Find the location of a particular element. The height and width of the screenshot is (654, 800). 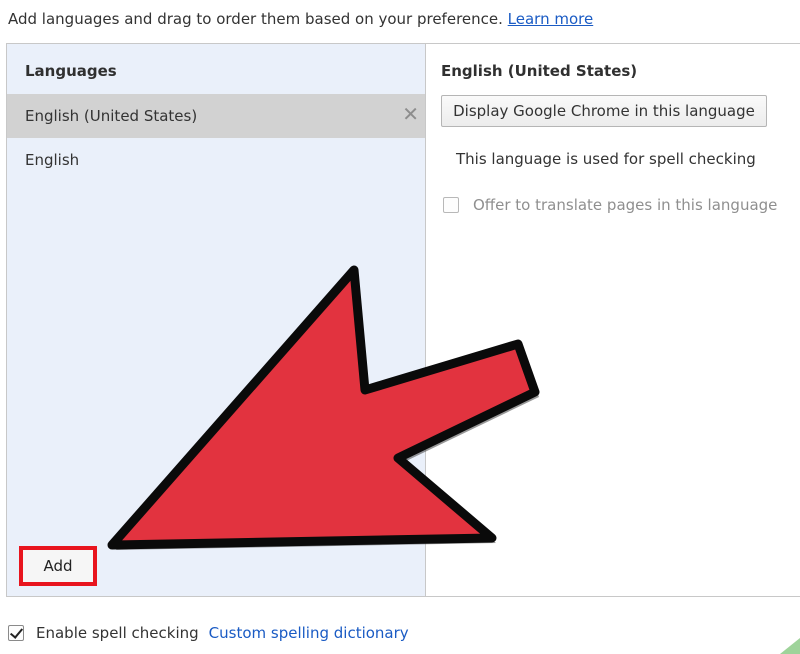

display-chrome-in-language-button: Display Google Chrome in this language is located at coordinates (604, 111).